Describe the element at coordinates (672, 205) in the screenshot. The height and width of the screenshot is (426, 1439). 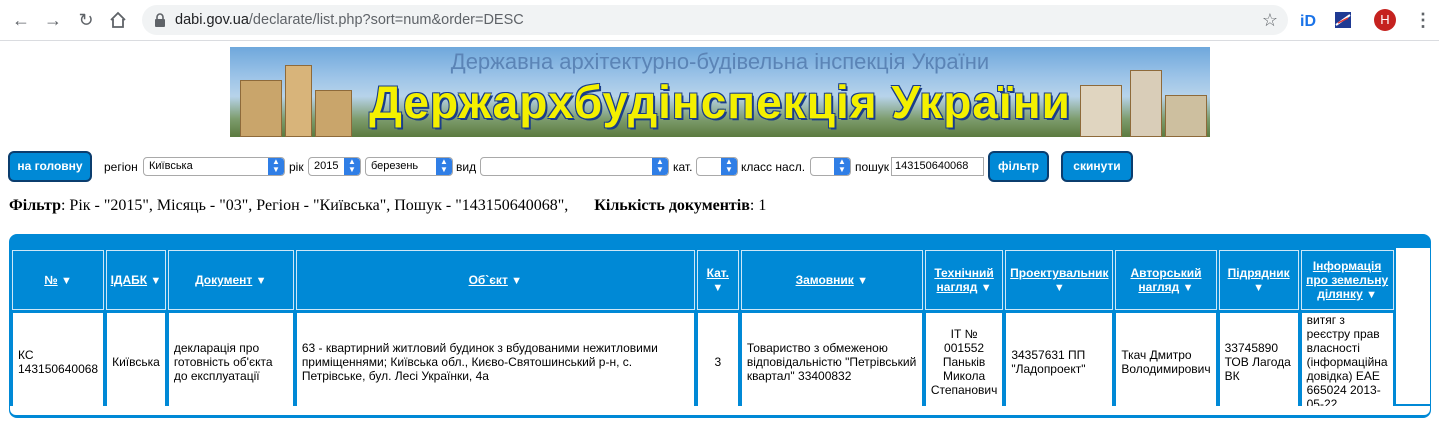
I see `document-count-label: Кількість документів` at that location.